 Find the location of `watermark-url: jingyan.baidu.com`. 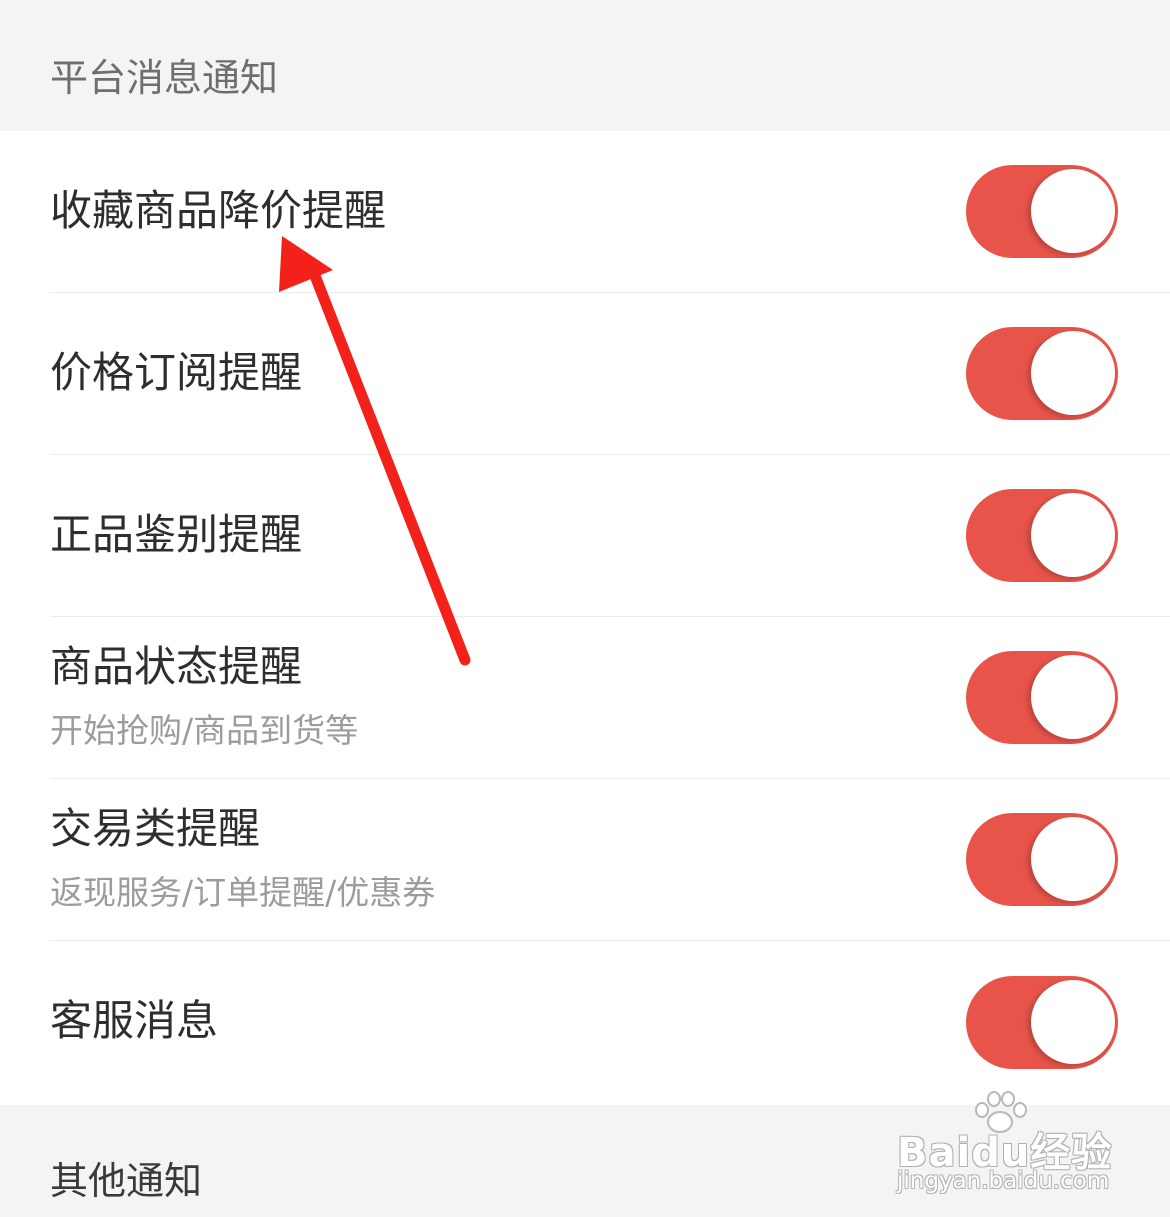

watermark-url: jingyan.baidu.com is located at coordinates (1003, 1181).